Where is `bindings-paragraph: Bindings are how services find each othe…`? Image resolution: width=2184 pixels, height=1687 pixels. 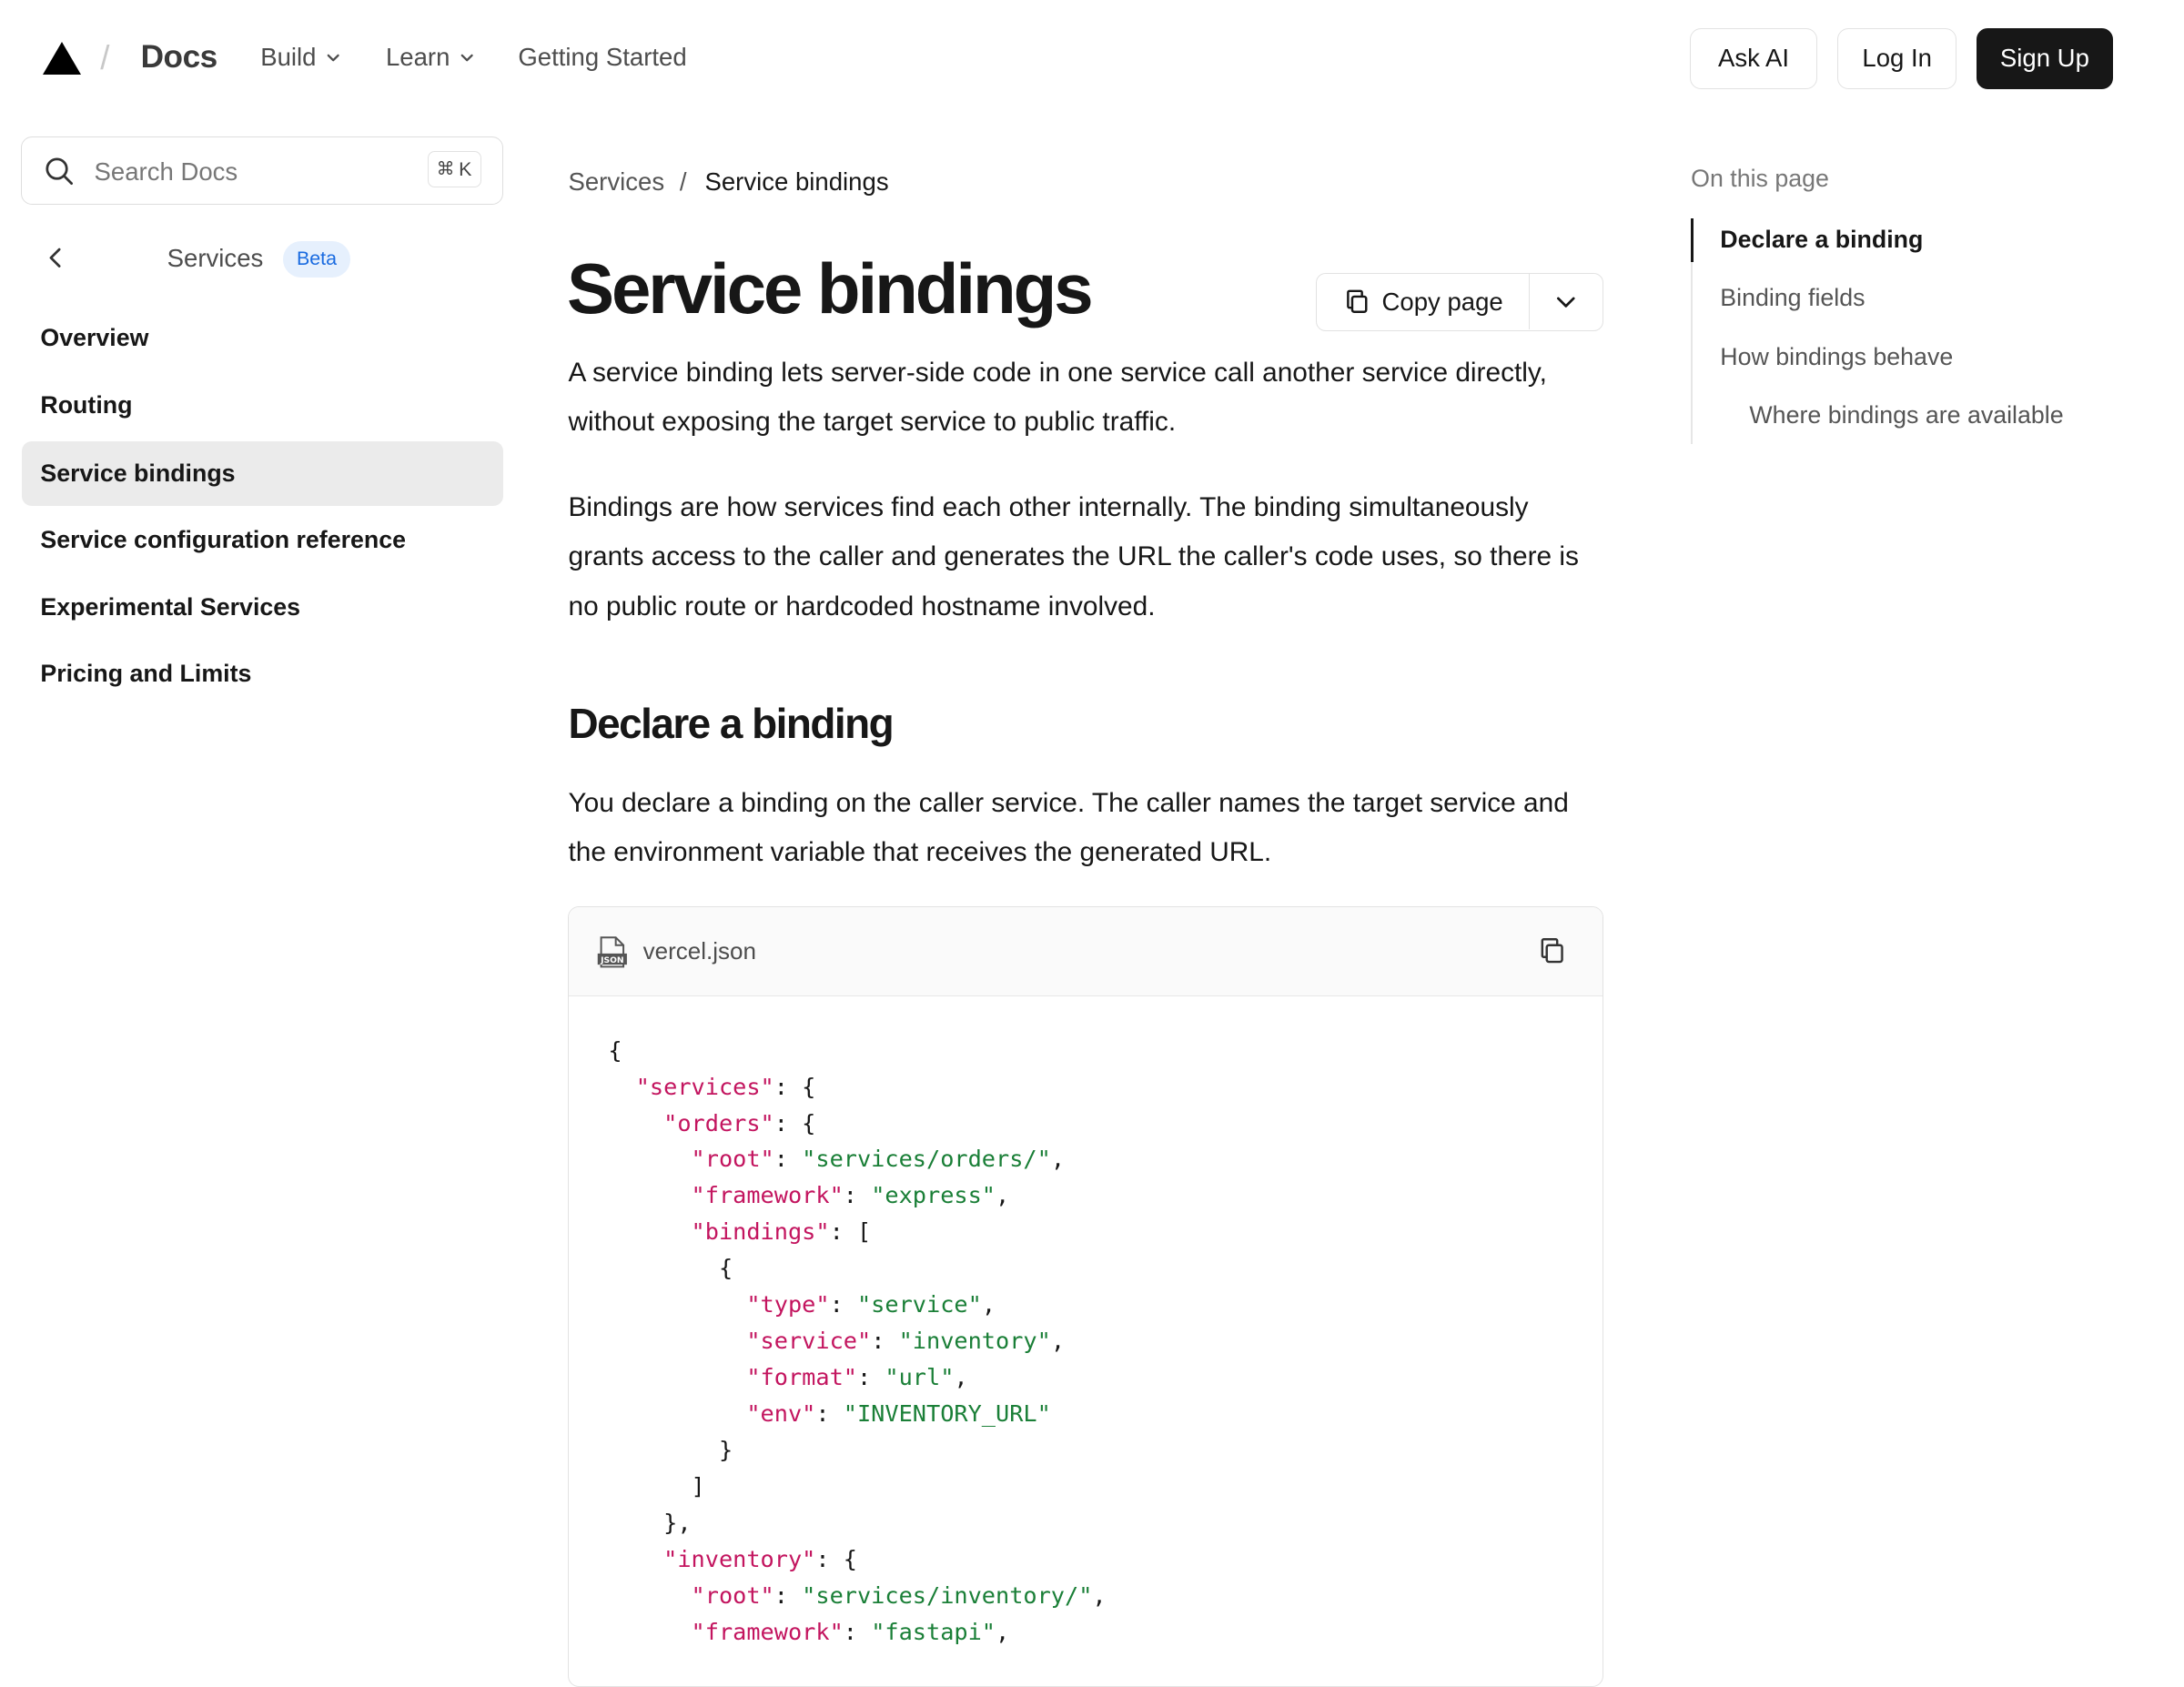
bindings-paragraph: Bindings are how services find each othe… is located at coordinates (1073, 556).